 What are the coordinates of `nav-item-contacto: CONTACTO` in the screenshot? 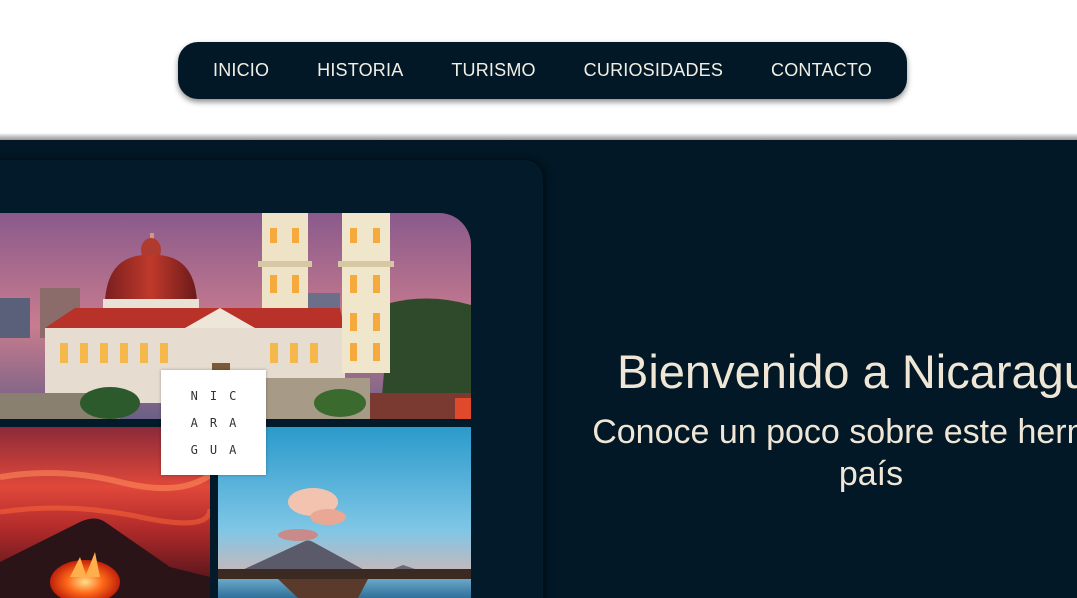 It's located at (821, 70).